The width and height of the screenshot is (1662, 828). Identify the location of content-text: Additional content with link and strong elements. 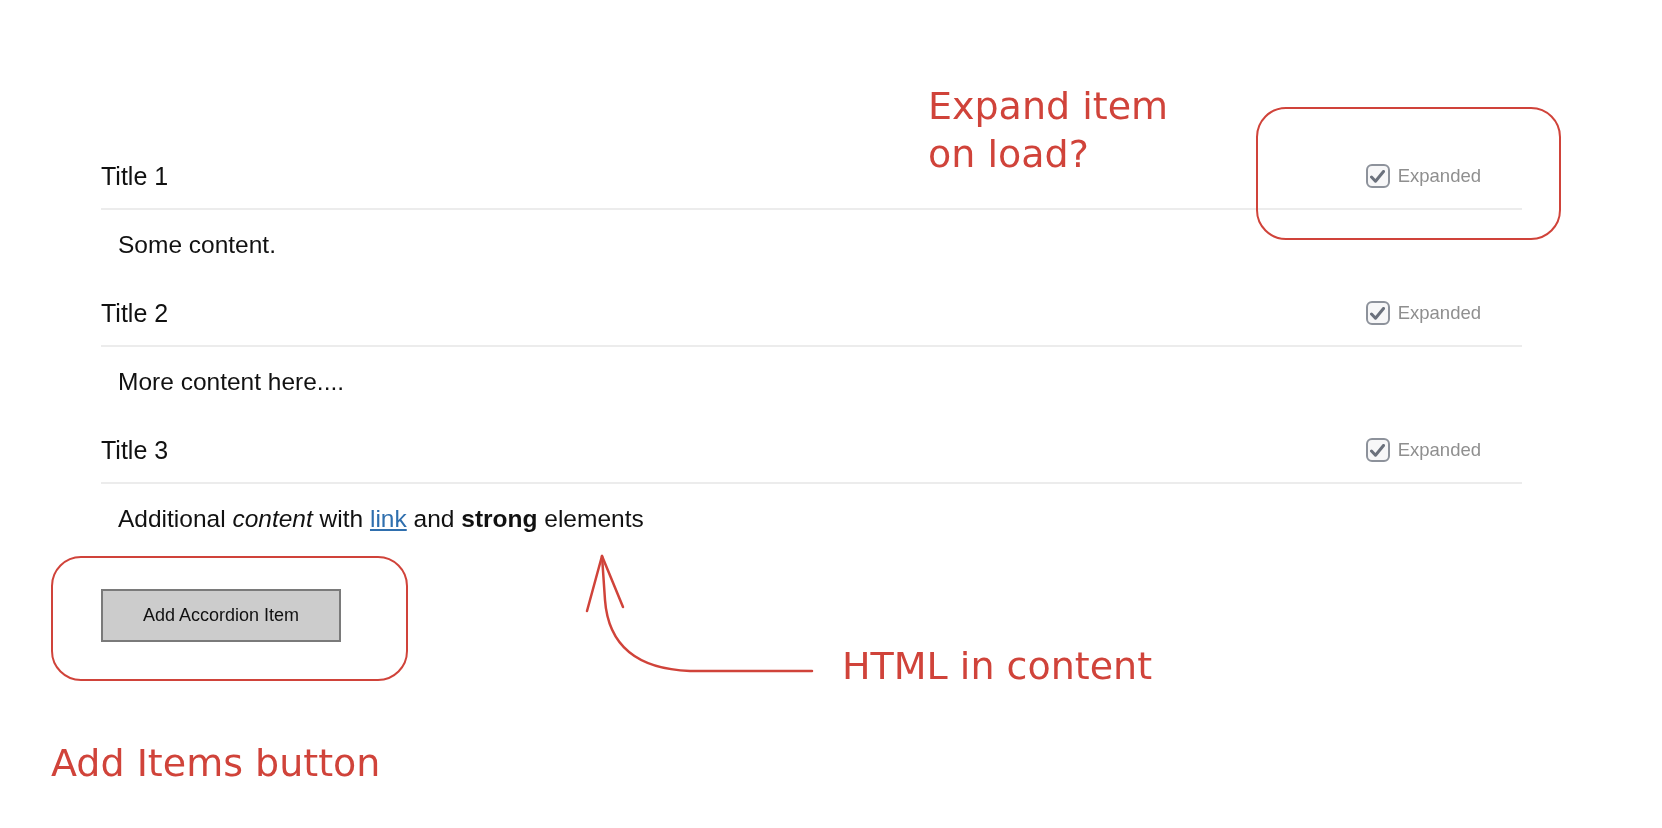
(381, 518).